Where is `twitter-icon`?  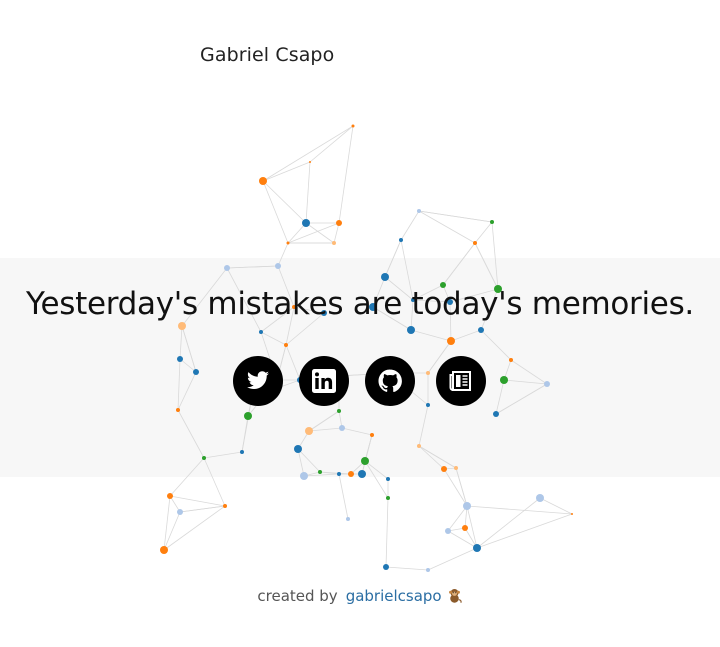
twitter-icon is located at coordinates (258, 380).